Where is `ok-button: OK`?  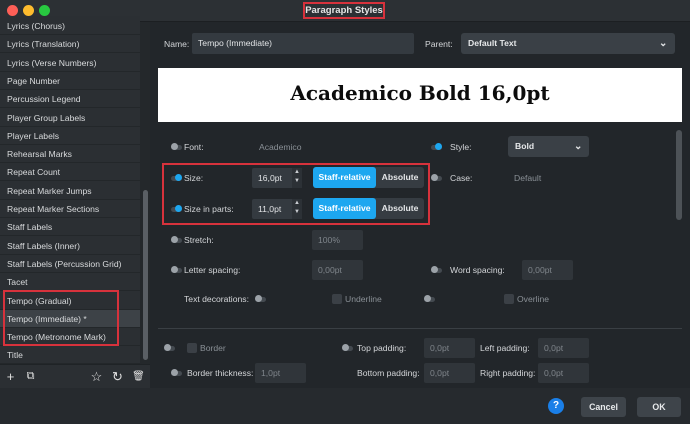
ok-button: OK is located at coordinates (659, 407).